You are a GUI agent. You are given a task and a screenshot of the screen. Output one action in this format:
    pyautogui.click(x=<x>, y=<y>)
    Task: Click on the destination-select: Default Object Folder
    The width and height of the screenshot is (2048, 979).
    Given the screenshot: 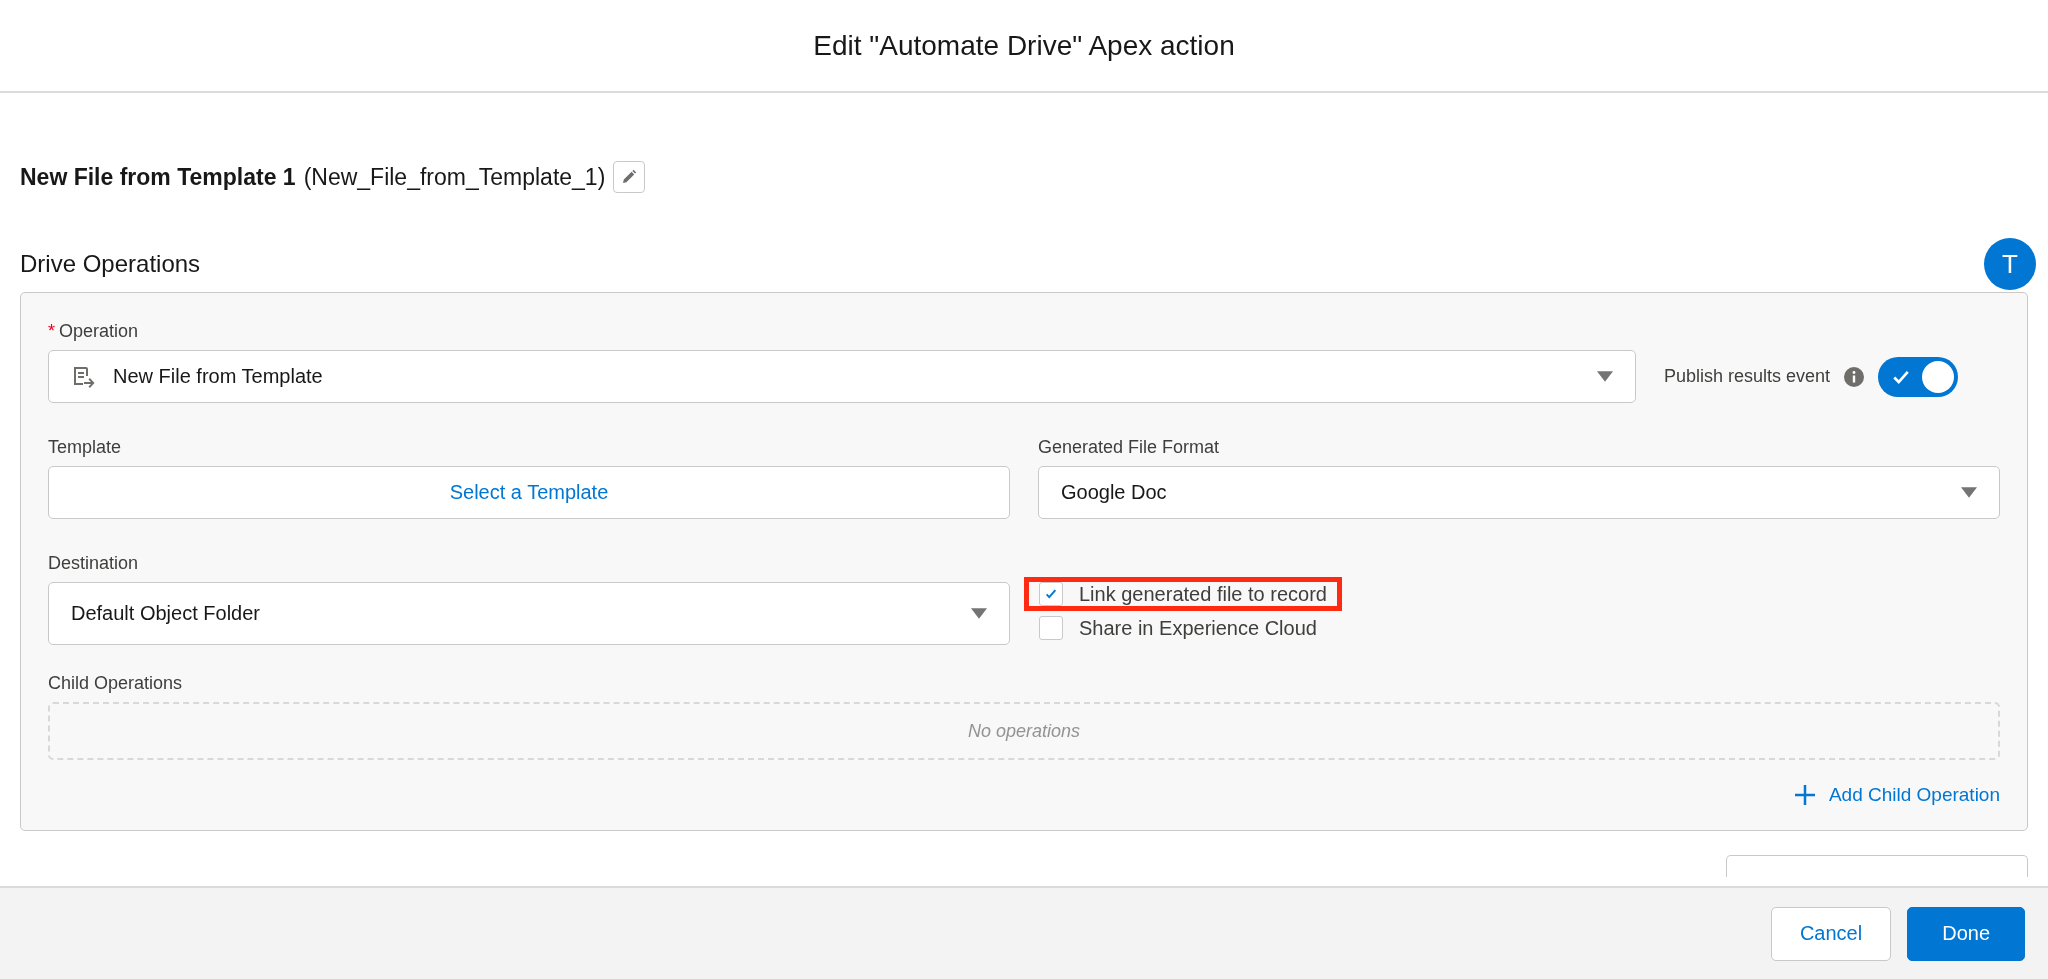 What is the action you would take?
    pyautogui.click(x=529, y=613)
    